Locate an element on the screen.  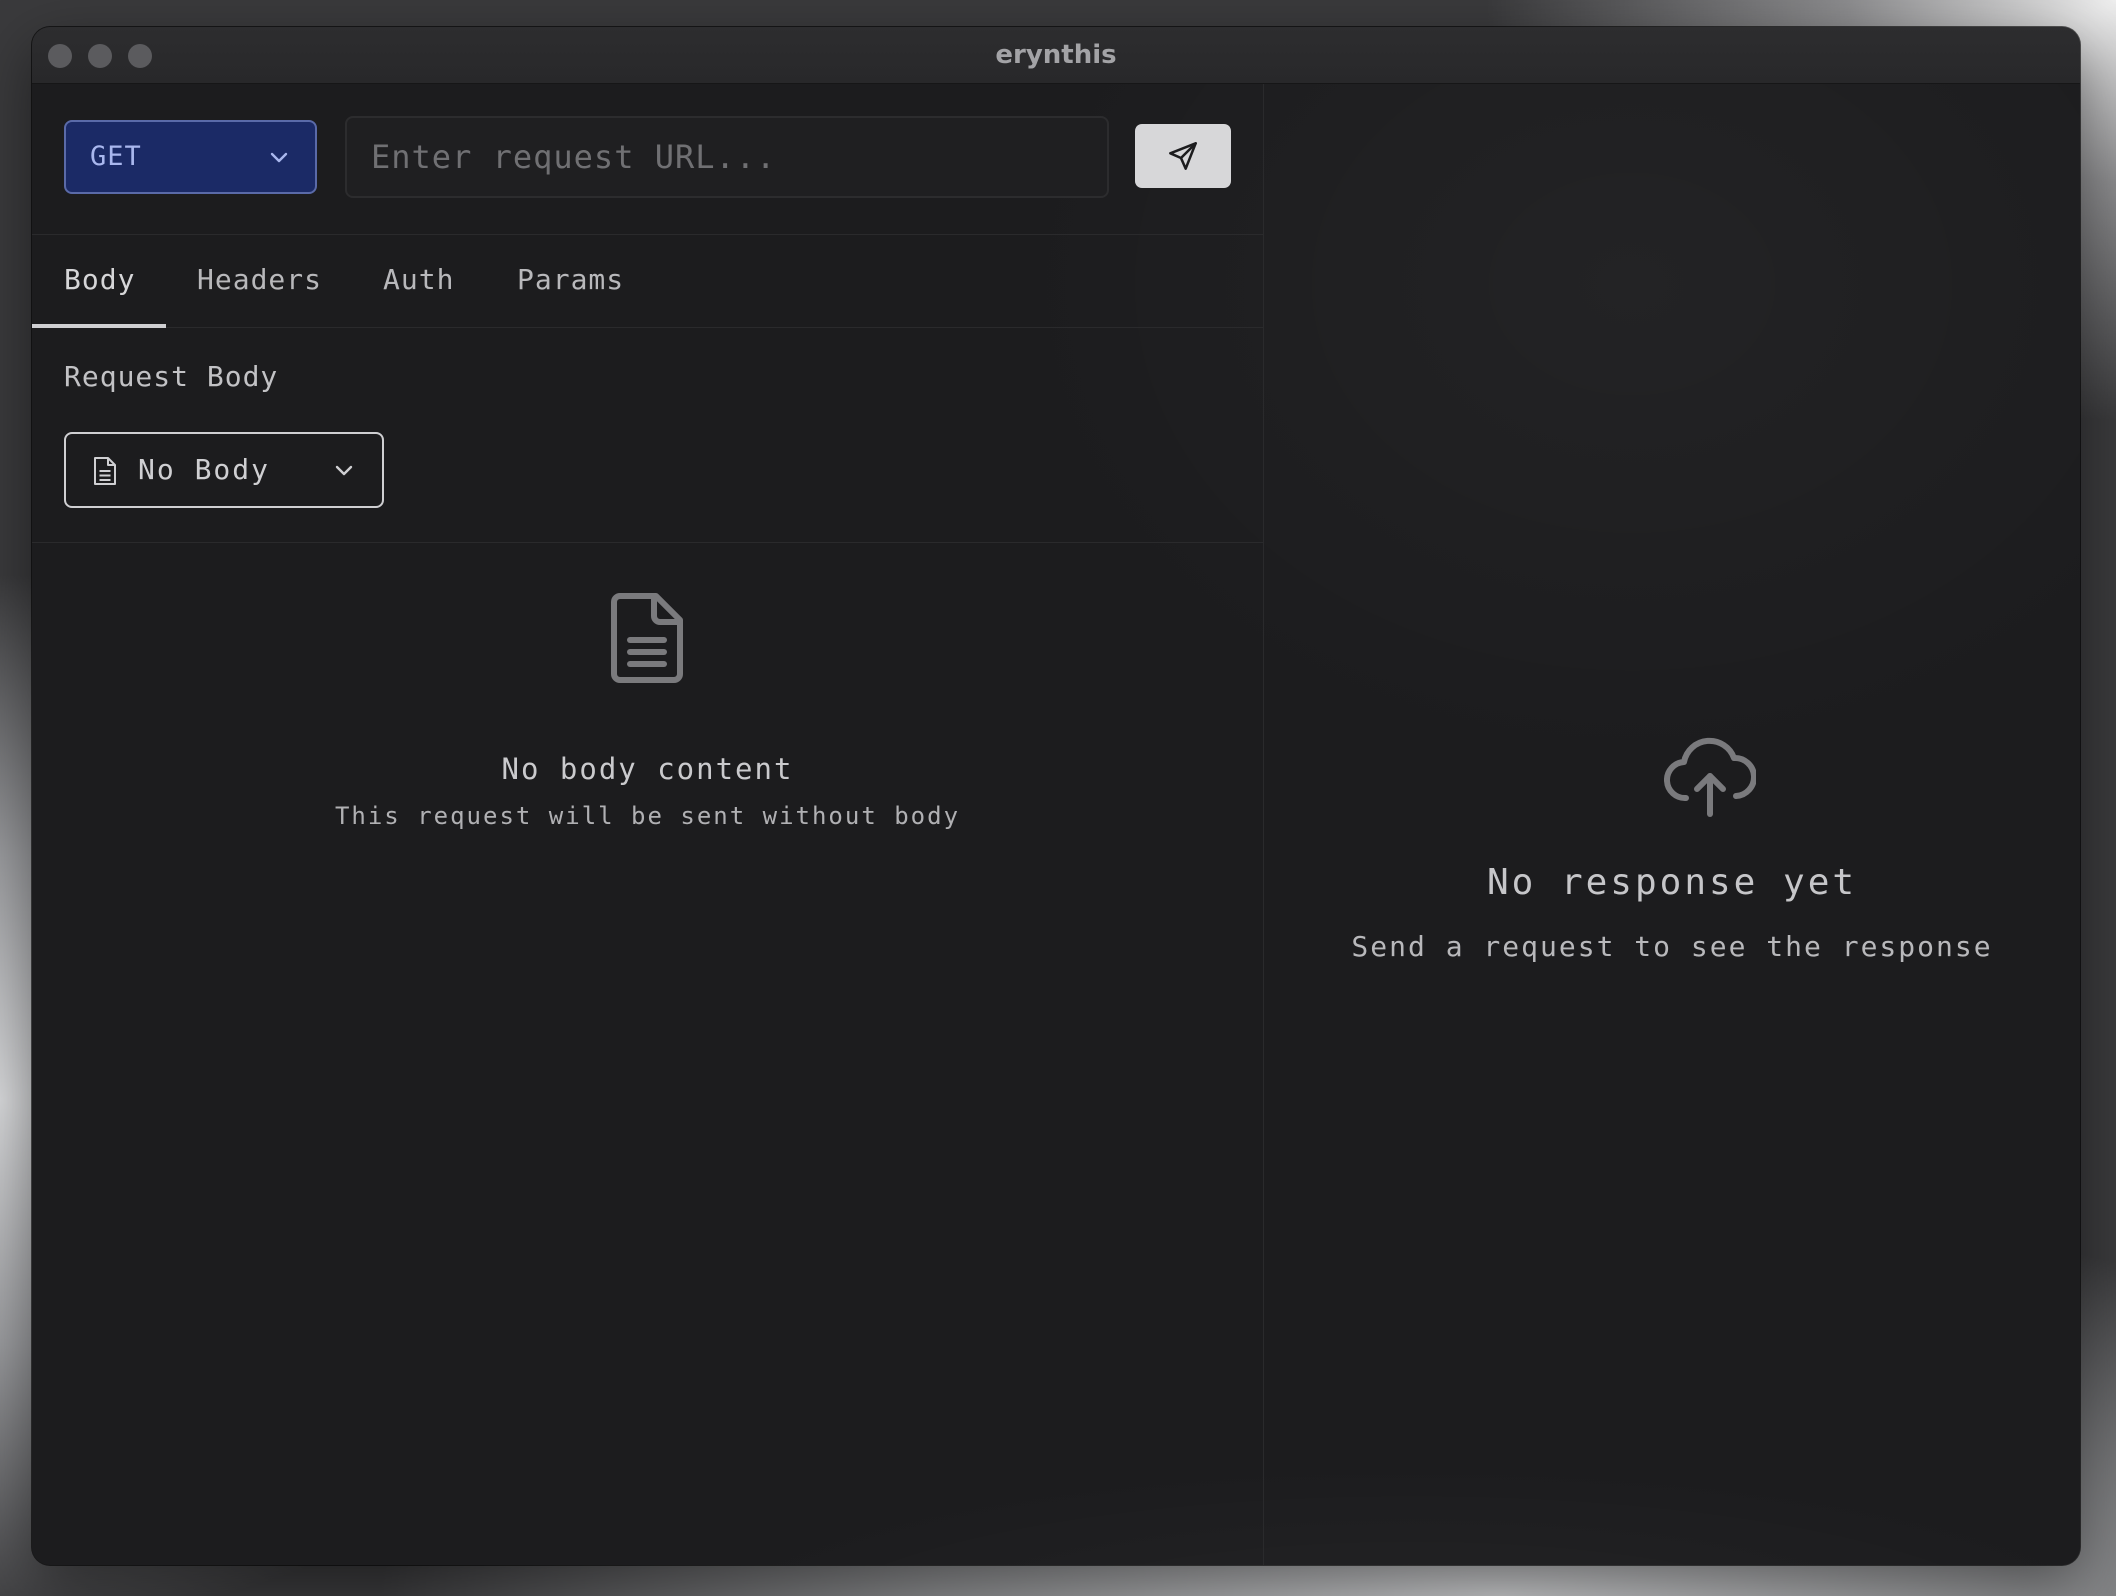
request-bar: GET is located at coordinates (647, 159).